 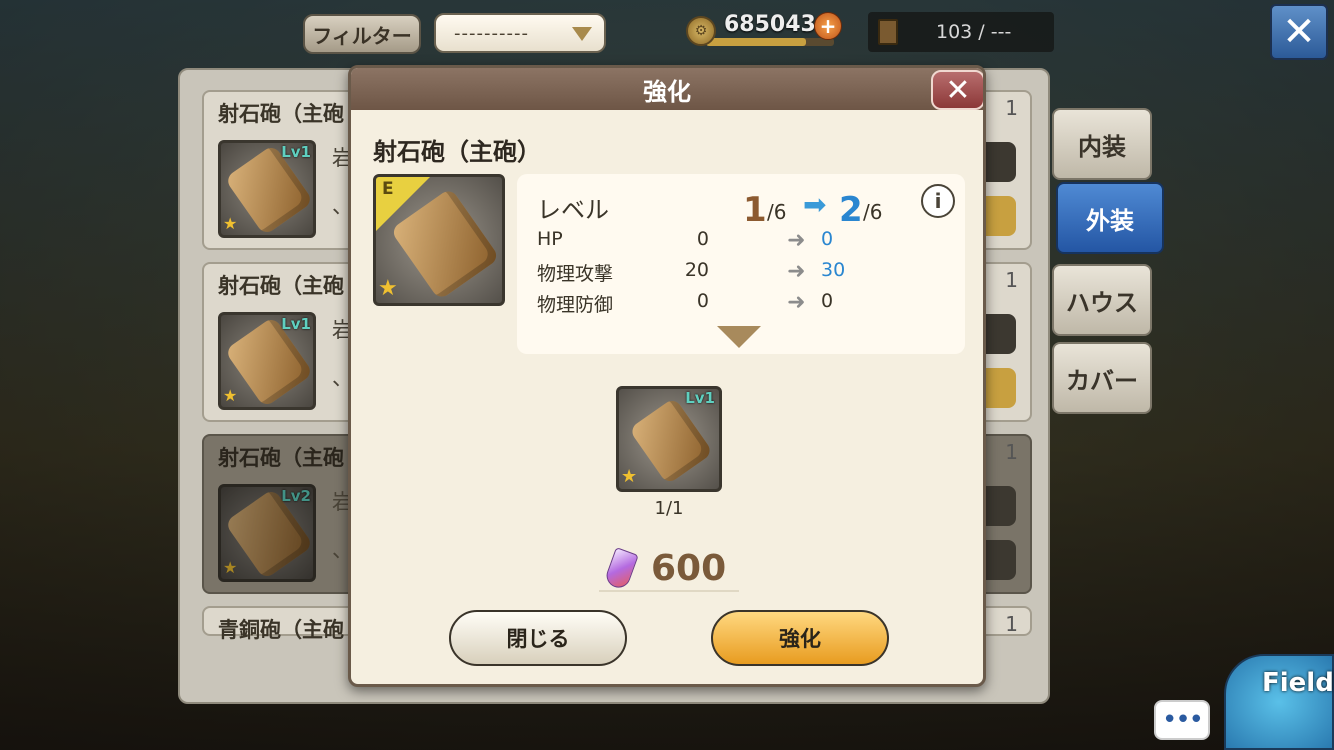 I want to click on tab-house: ハウス, so click(x=1102, y=300).